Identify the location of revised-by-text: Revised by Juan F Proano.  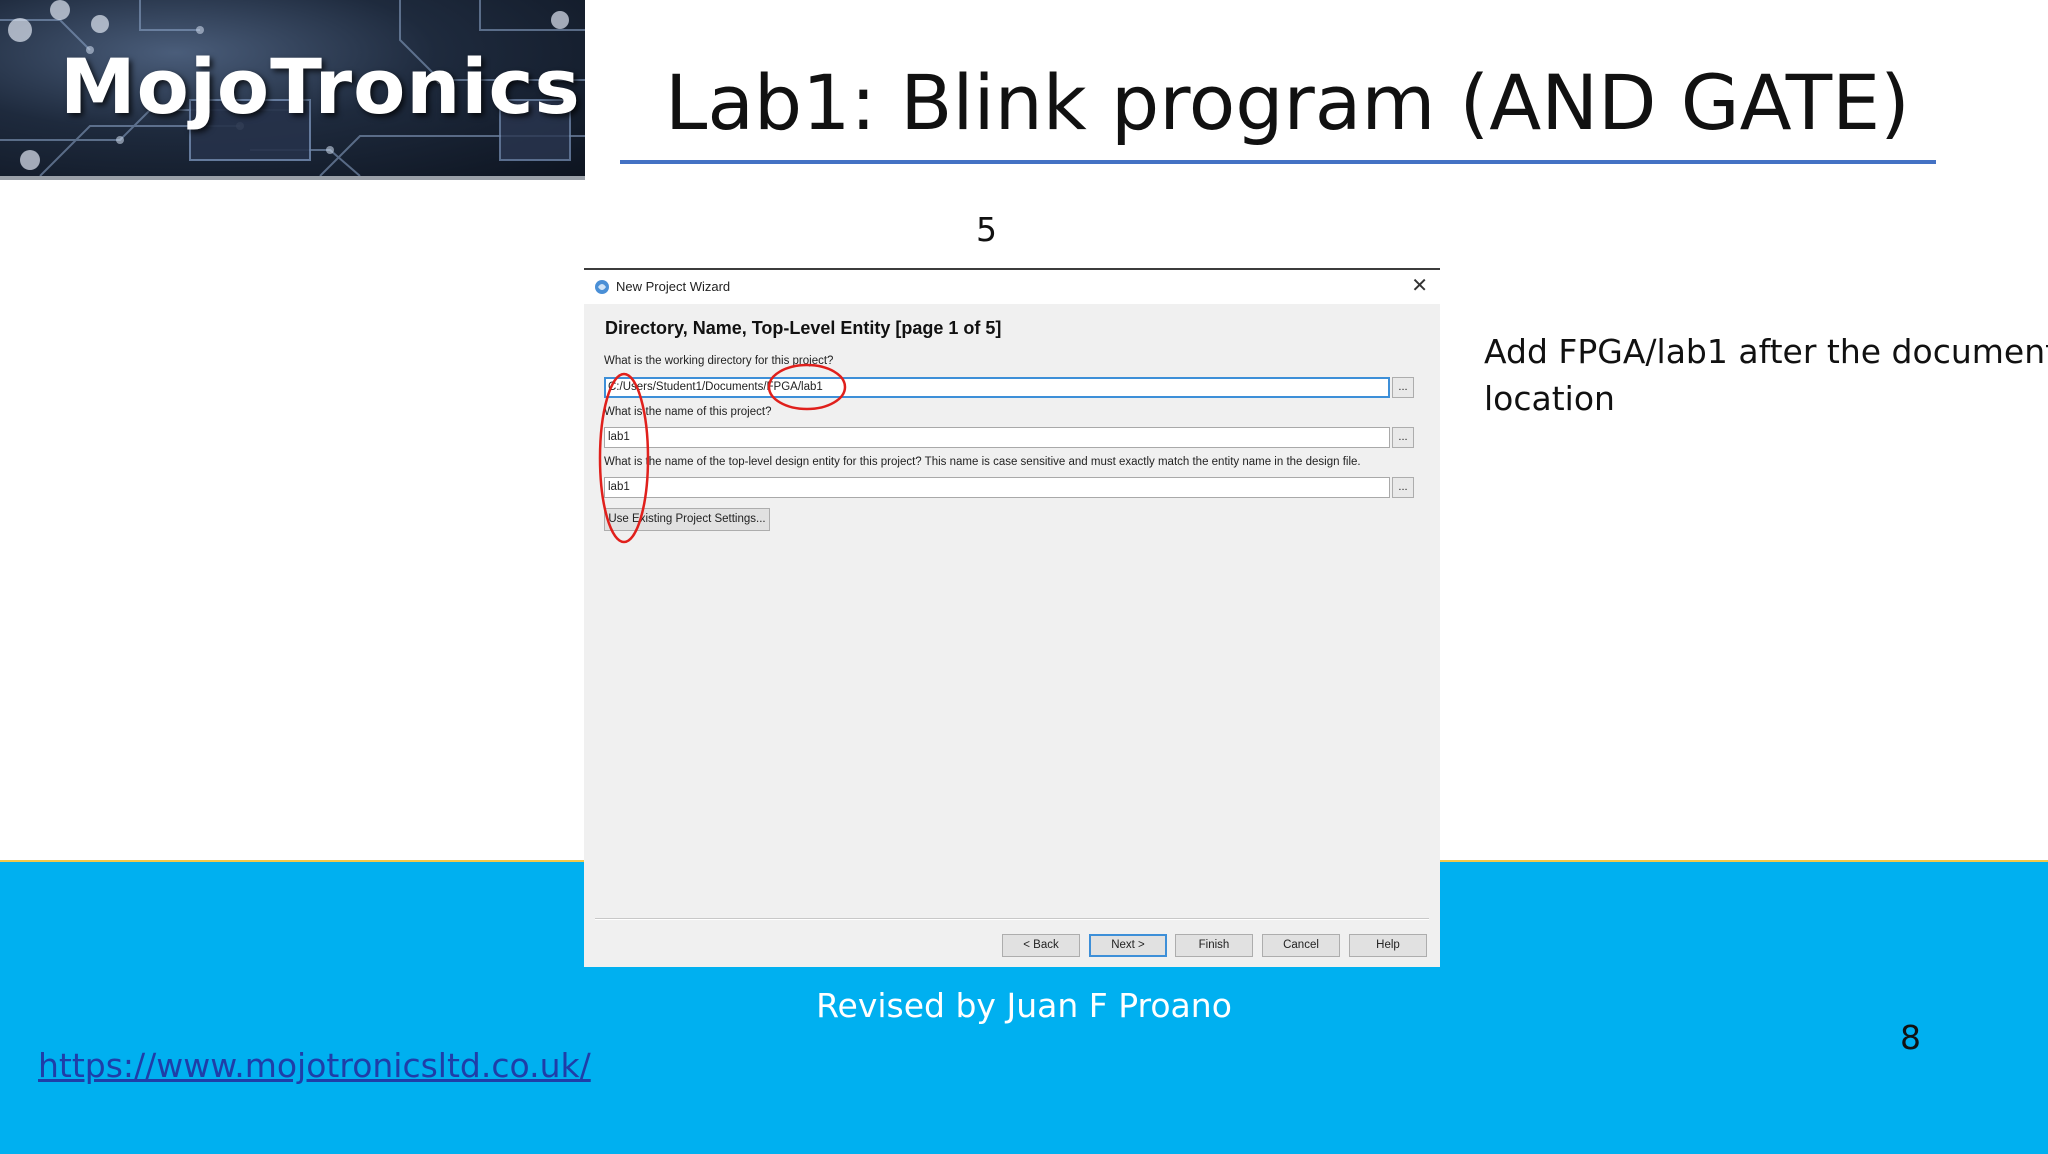
(1024, 1005).